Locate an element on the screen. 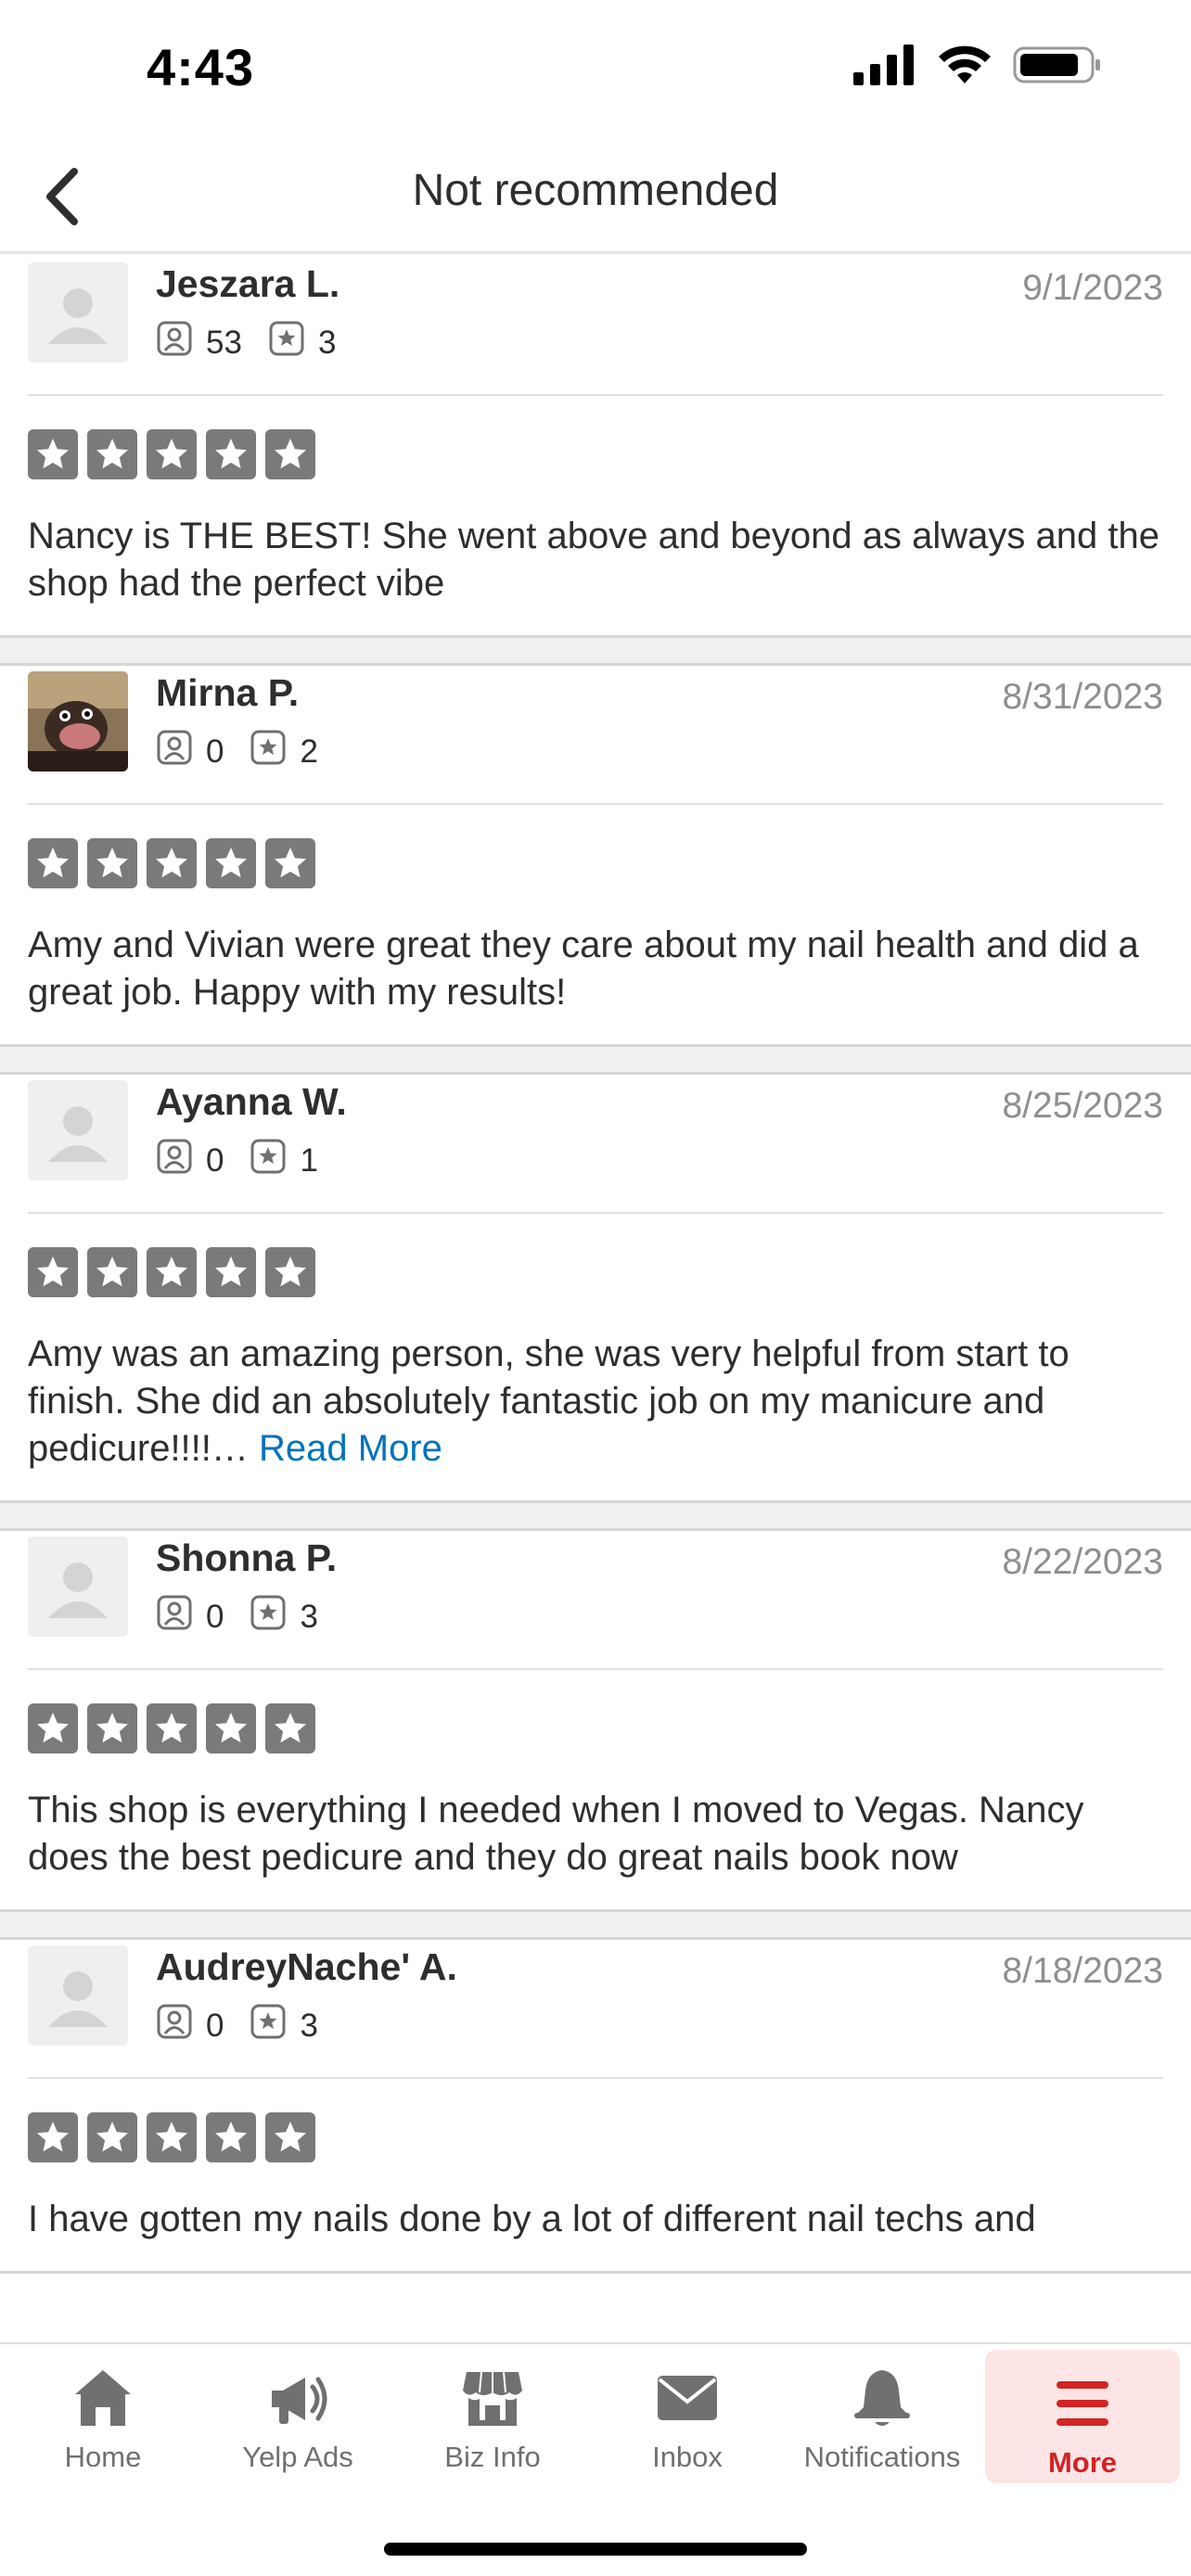 The height and width of the screenshot is (2576, 1191). tab-label: Home is located at coordinates (103, 2457).